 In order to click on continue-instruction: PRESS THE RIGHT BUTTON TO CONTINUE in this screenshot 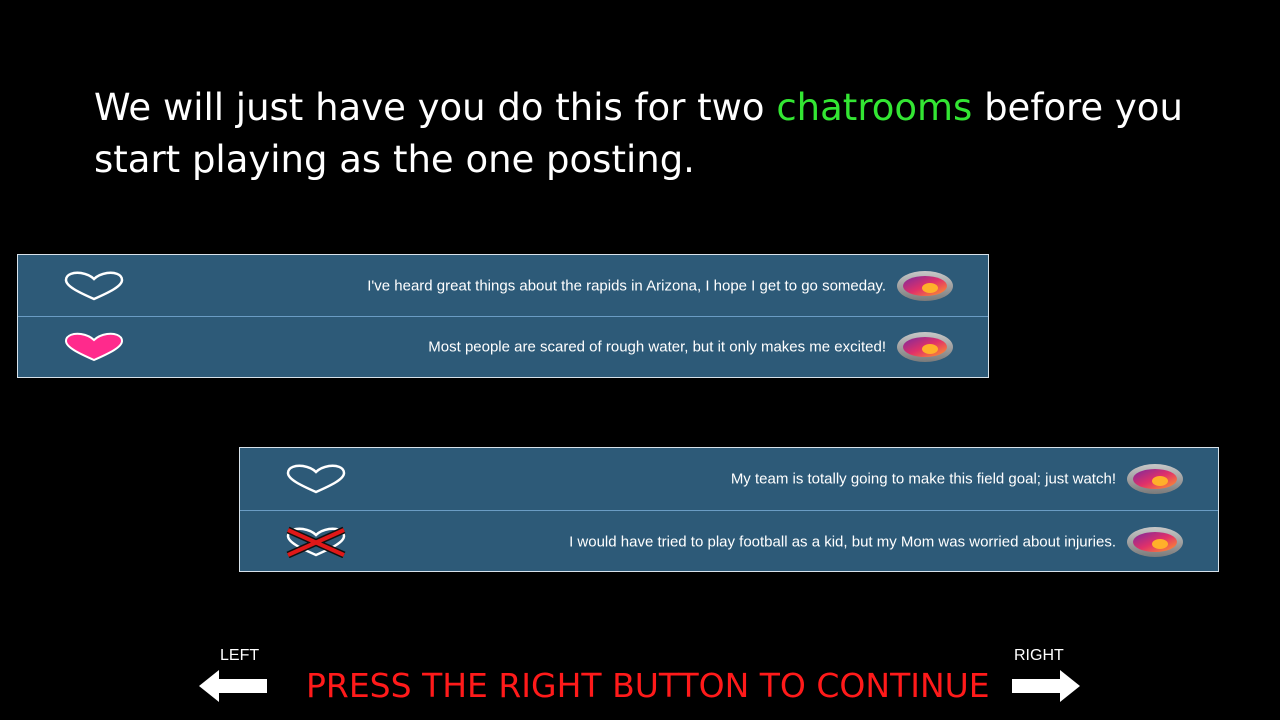, I will do `click(648, 685)`.